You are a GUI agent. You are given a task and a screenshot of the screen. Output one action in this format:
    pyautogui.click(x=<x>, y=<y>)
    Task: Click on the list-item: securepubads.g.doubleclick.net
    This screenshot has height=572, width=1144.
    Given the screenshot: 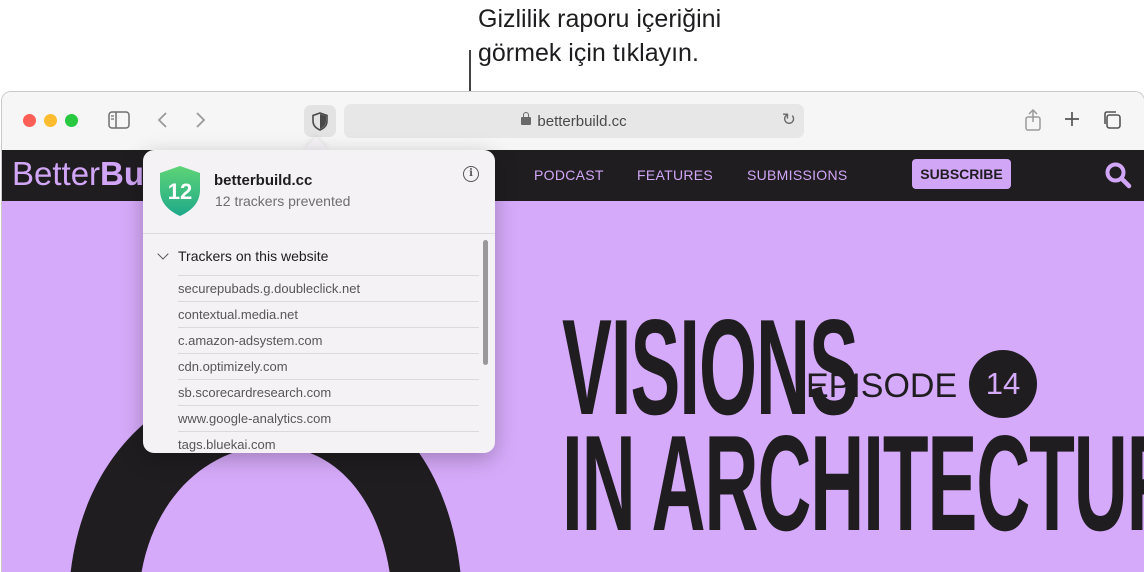 What is the action you would take?
    pyautogui.click(x=328, y=288)
    